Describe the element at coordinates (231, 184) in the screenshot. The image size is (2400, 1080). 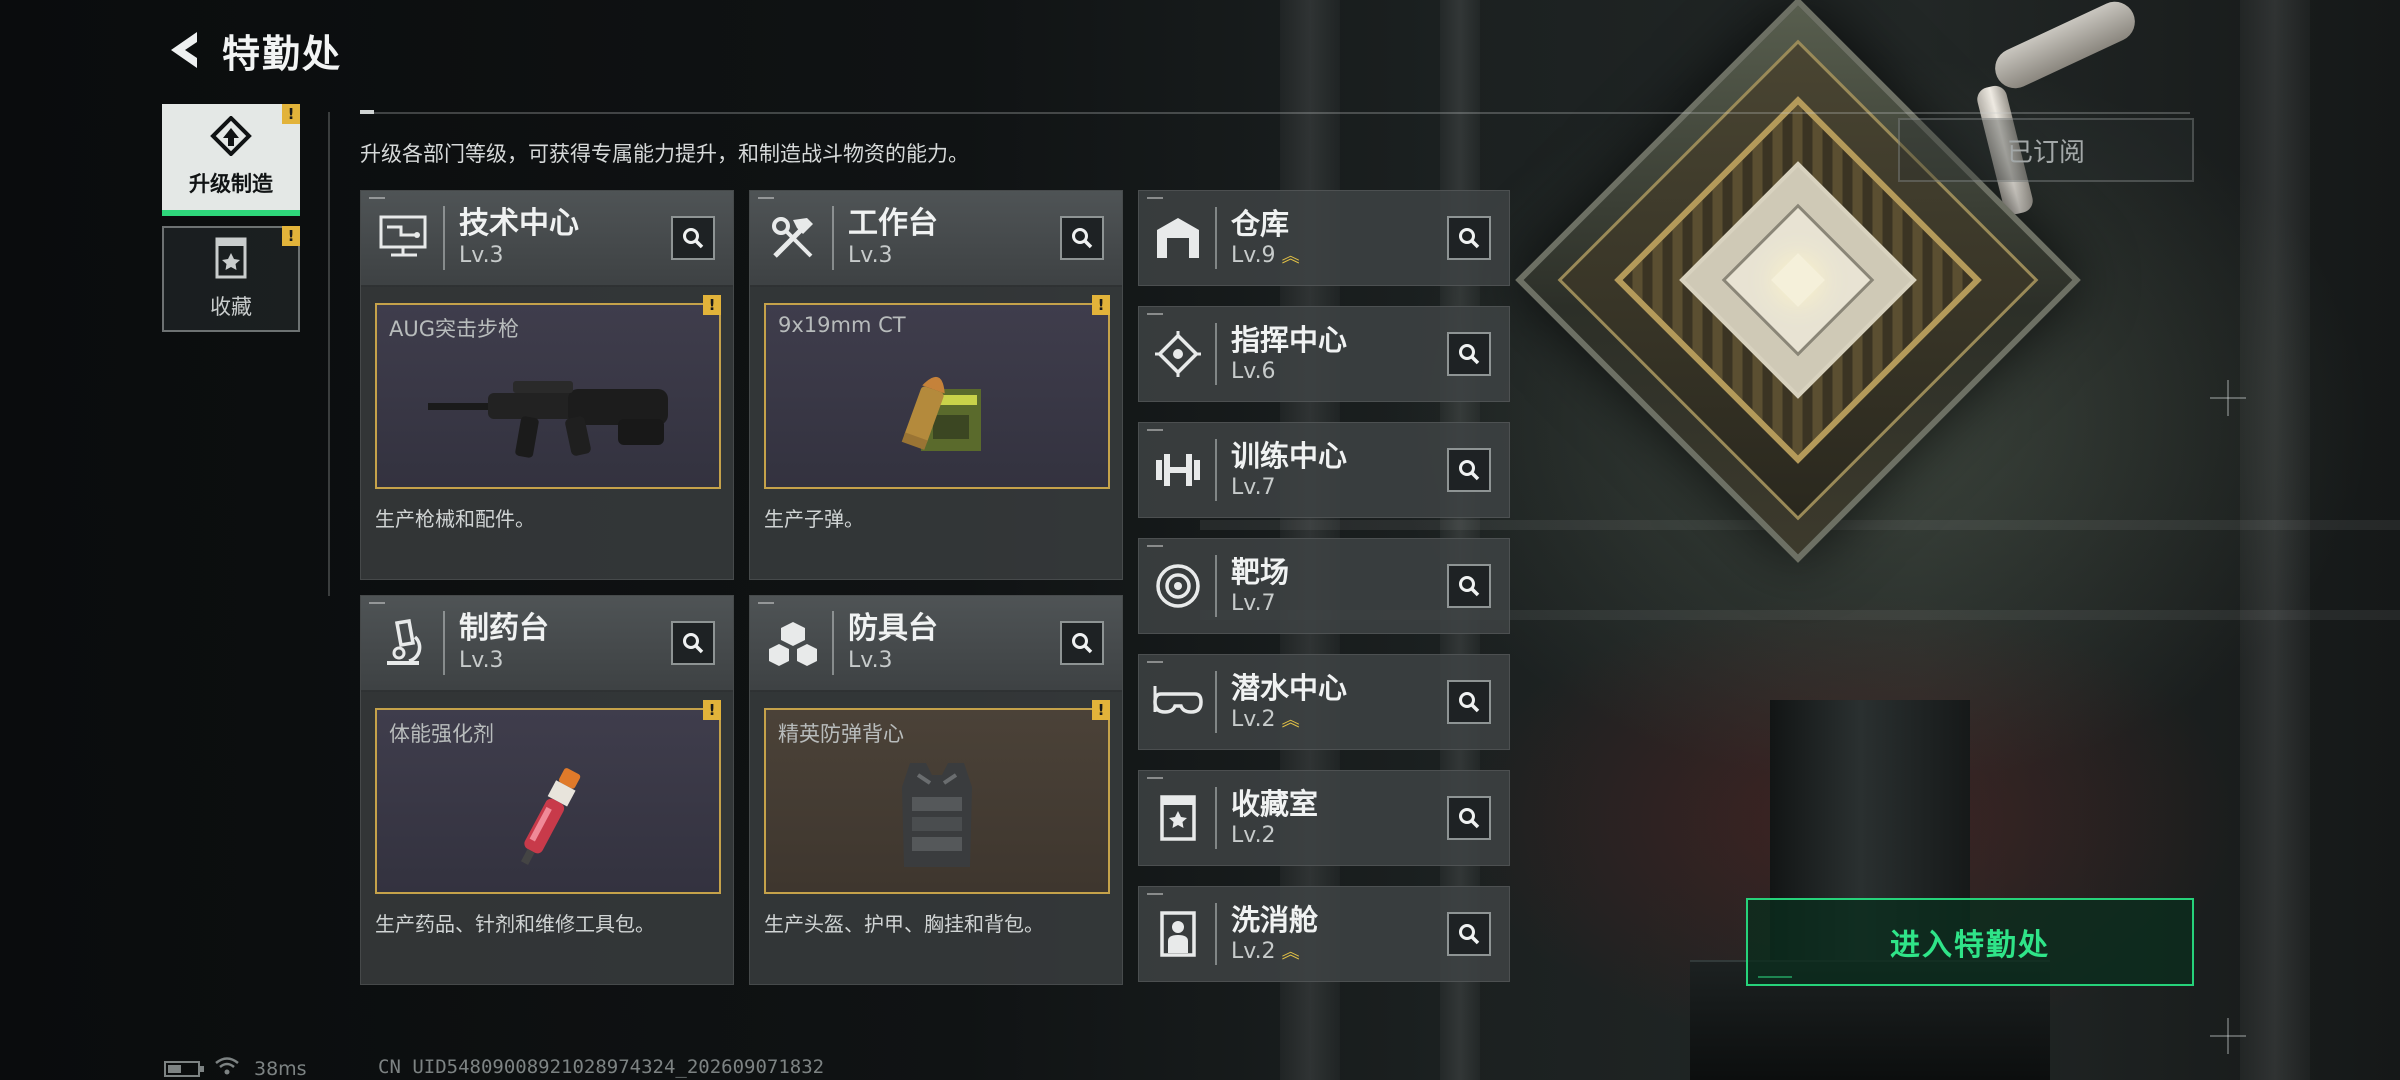
I see `tab-label: 升级制造` at that location.